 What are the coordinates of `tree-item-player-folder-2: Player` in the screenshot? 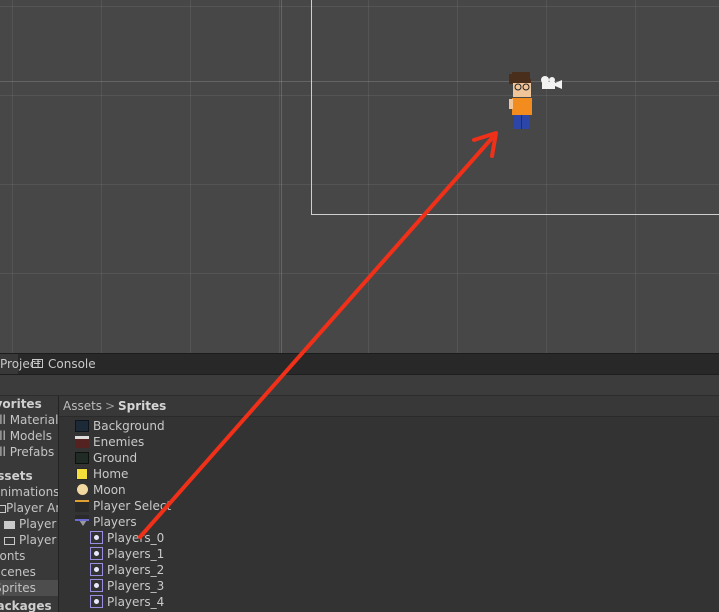 It's located at (30, 540).